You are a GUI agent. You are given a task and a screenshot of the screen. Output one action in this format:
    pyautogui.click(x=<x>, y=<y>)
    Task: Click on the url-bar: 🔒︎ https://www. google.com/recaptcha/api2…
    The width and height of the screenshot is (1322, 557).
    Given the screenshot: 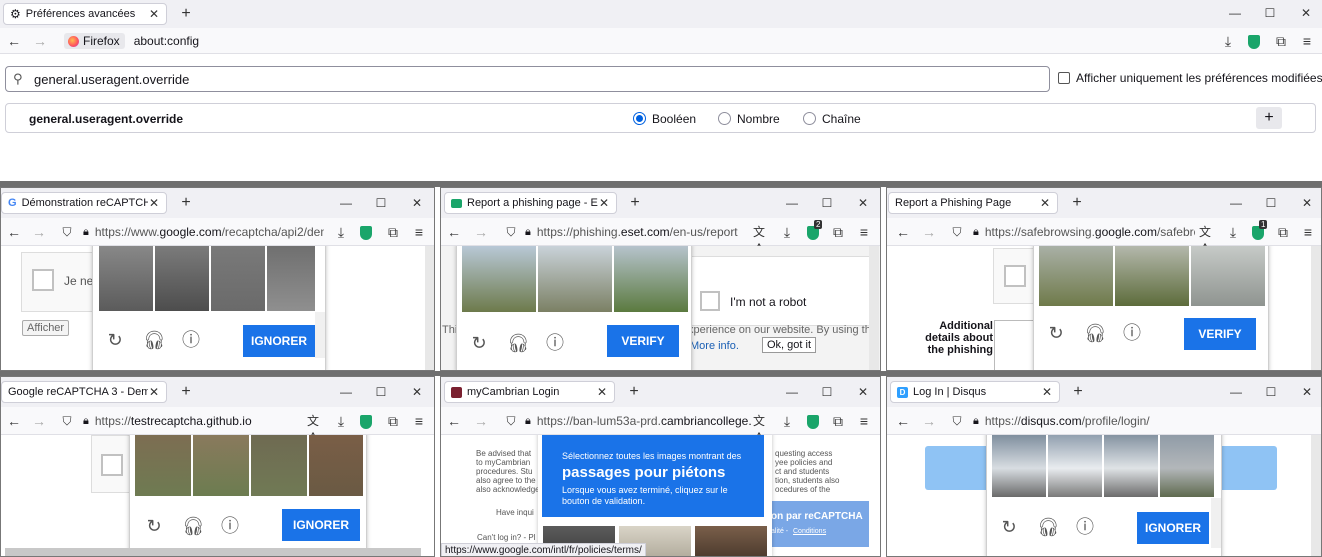 What is the action you would take?
    pyautogui.click(x=200, y=232)
    